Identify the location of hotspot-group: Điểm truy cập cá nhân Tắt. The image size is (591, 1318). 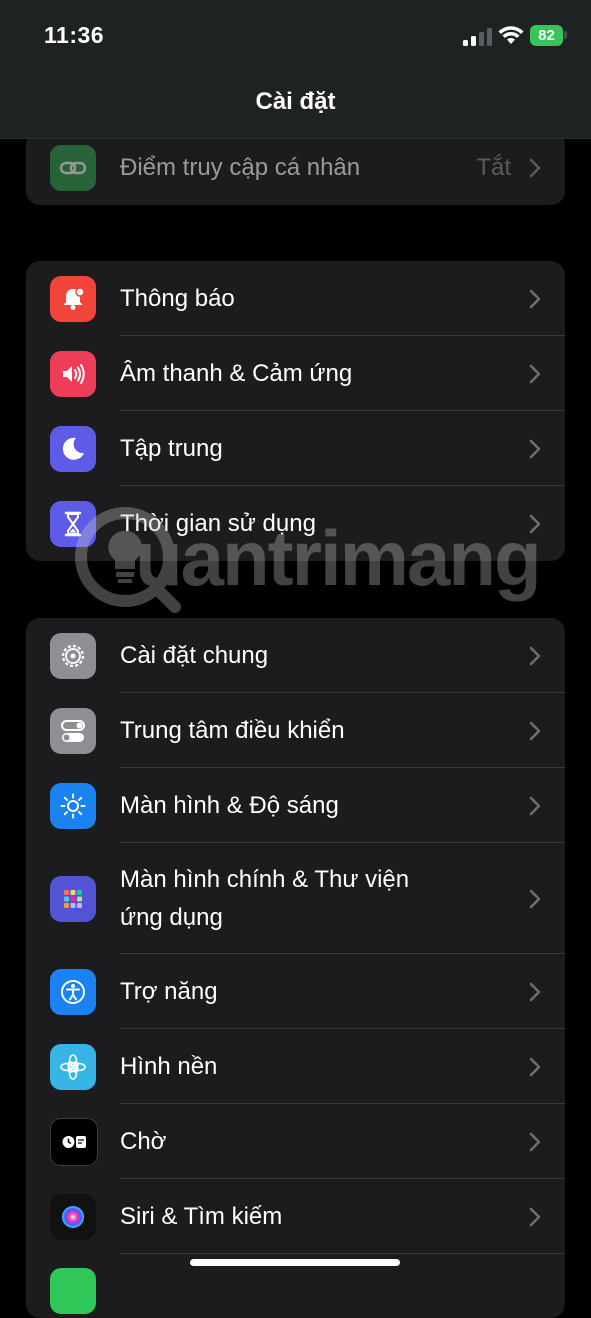
(295, 167).